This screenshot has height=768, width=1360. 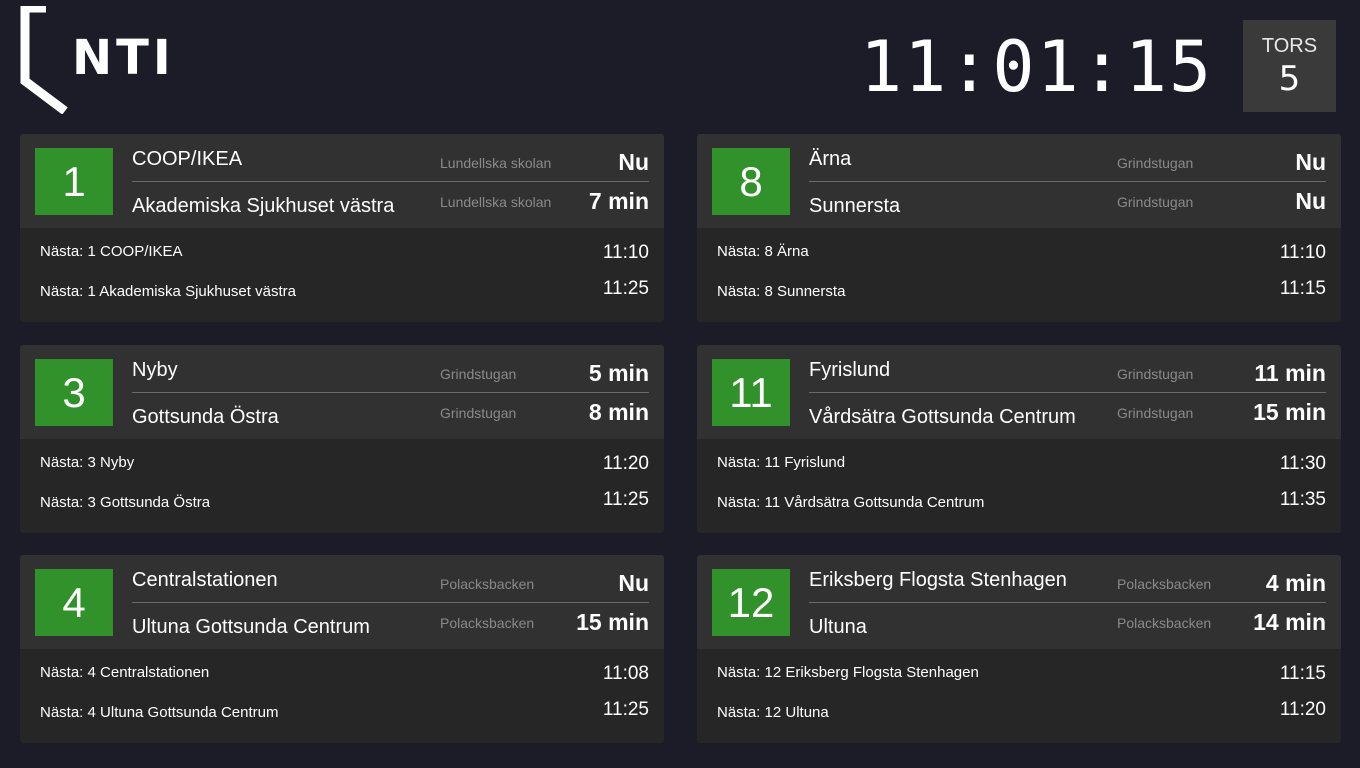 What do you see at coordinates (74, 392) in the screenshot?
I see `line-number-badge: 3` at bounding box center [74, 392].